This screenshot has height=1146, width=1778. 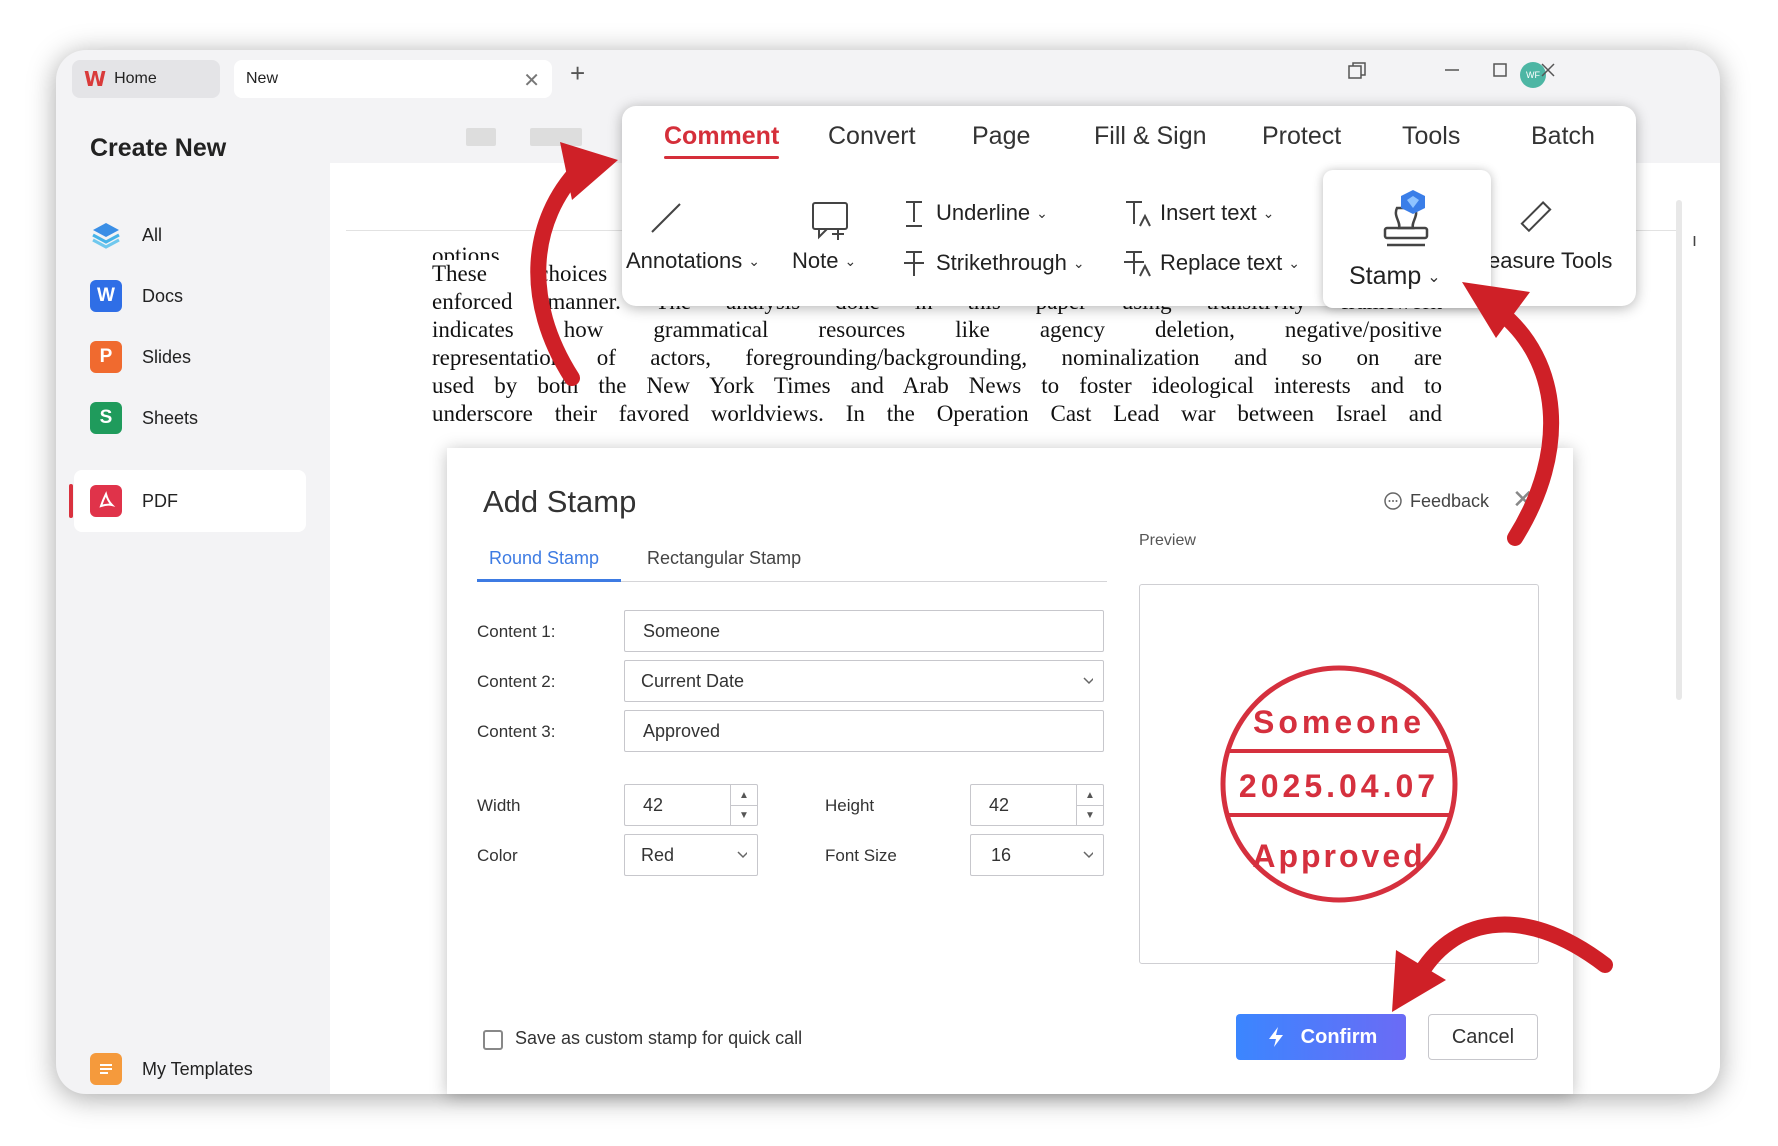 I want to click on height-label: Height, so click(x=850, y=805).